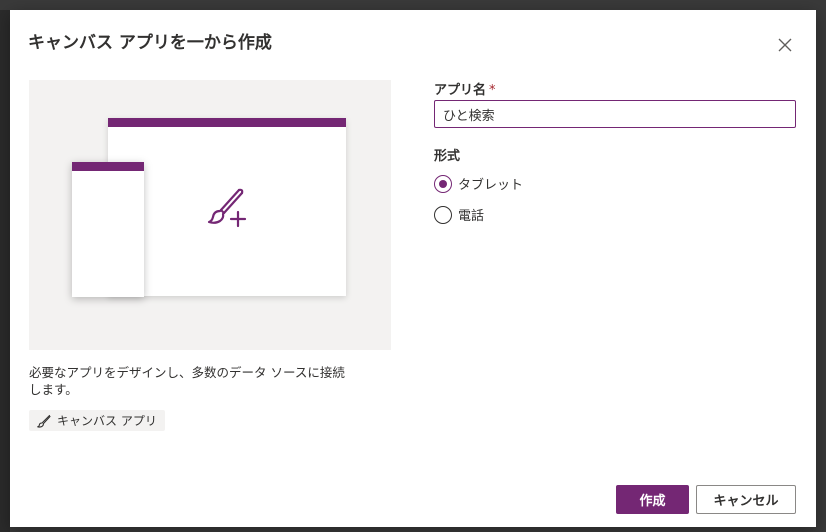 The width and height of the screenshot is (826, 532). What do you see at coordinates (492, 90) in the screenshot?
I see `required-marker: *` at bounding box center [492, 90].